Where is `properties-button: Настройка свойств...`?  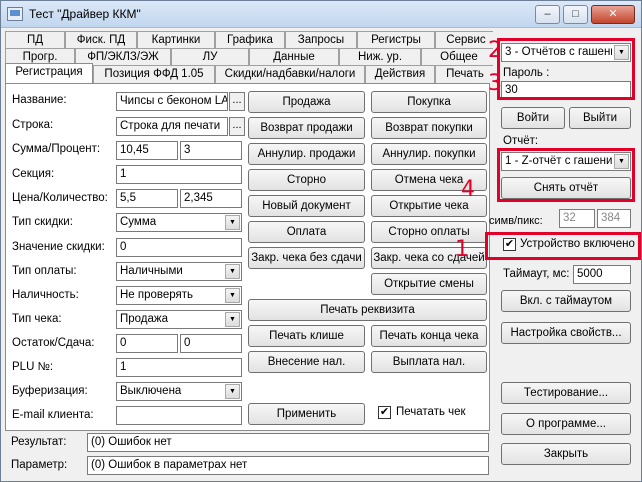 properties-button: Настройка свойств... is located at coordinates (566, 333).